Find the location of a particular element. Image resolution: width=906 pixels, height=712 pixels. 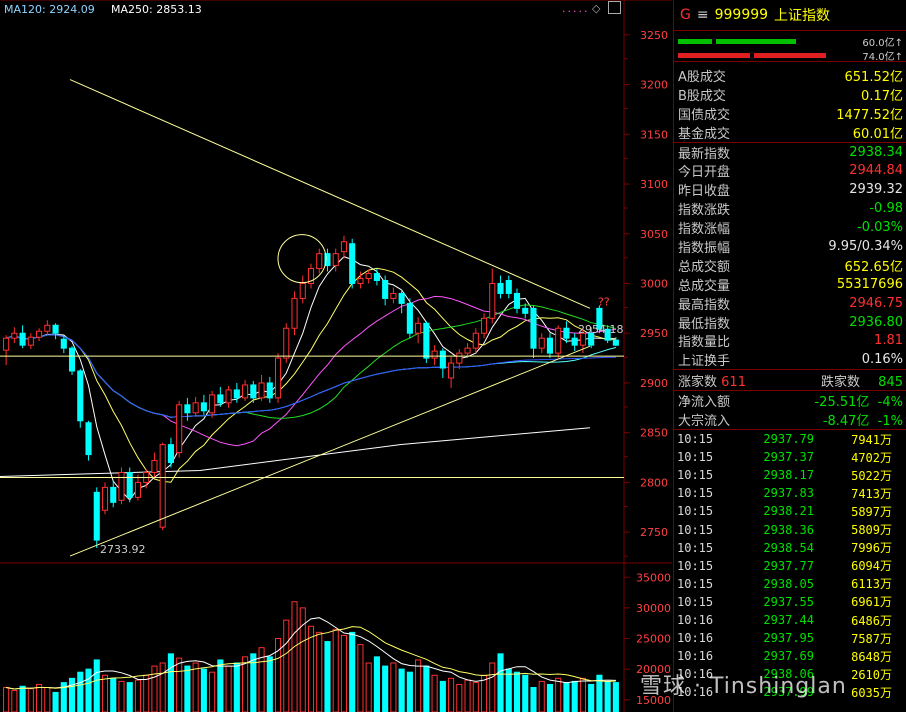

tick-row: 10:15 2938.21 5897万 is located at coordinates (784, 511).